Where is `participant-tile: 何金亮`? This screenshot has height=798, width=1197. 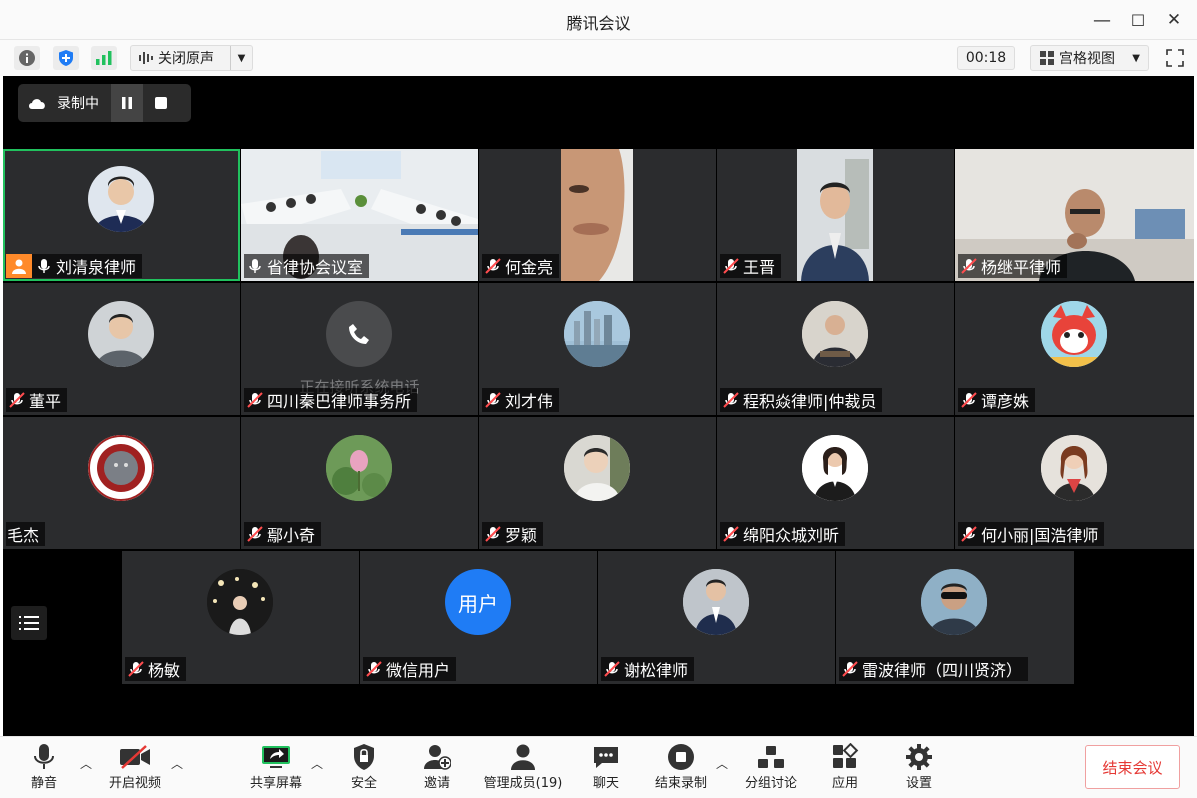
participant-tile: 何金亮 is located at coordinates (597, 215).